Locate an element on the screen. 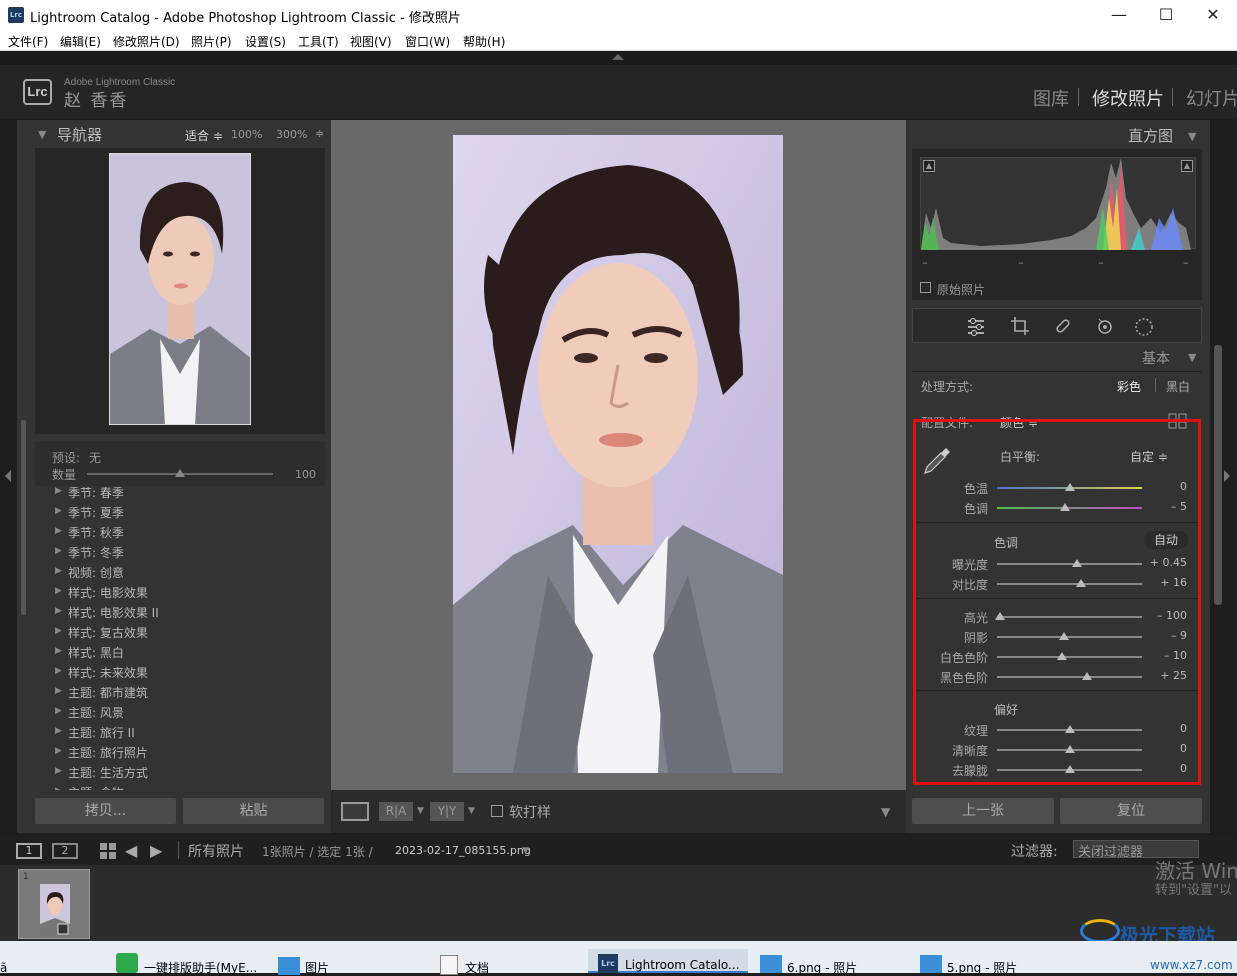 The width and height of the screenshot is (1237, 976). loupe-view-icon is located at coordinates (355, 811).